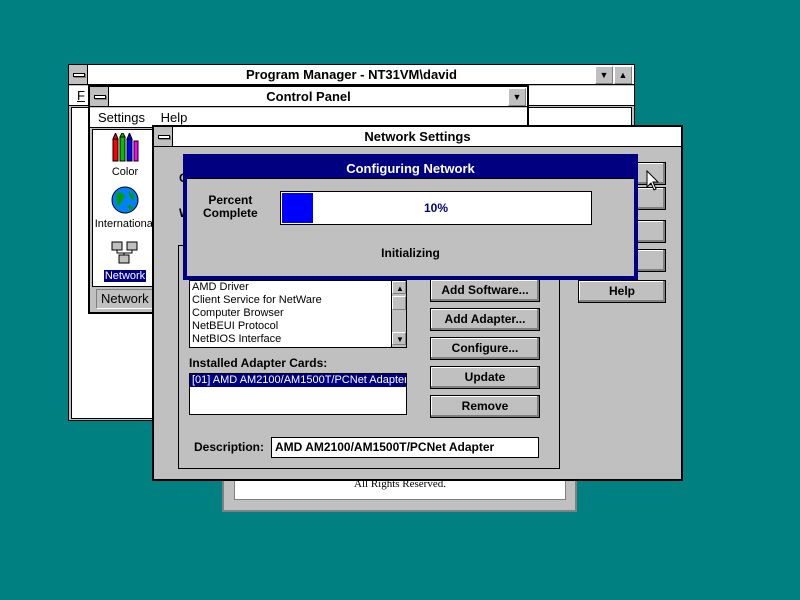 This screenshot has height=600, width=800. What do you see at coordinates (399, 303) in the screenshot?
I see `scroll-thumb` at bounding box center [399, 303].